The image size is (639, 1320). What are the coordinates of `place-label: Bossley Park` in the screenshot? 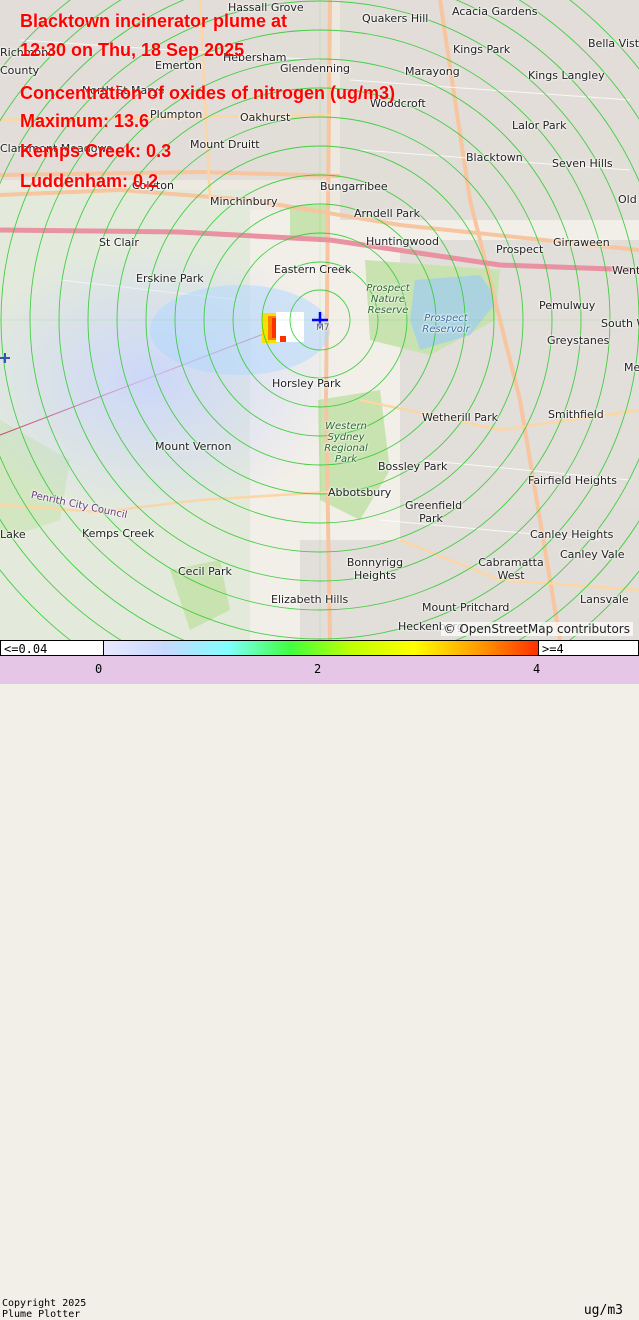 It's located at (413, 466).